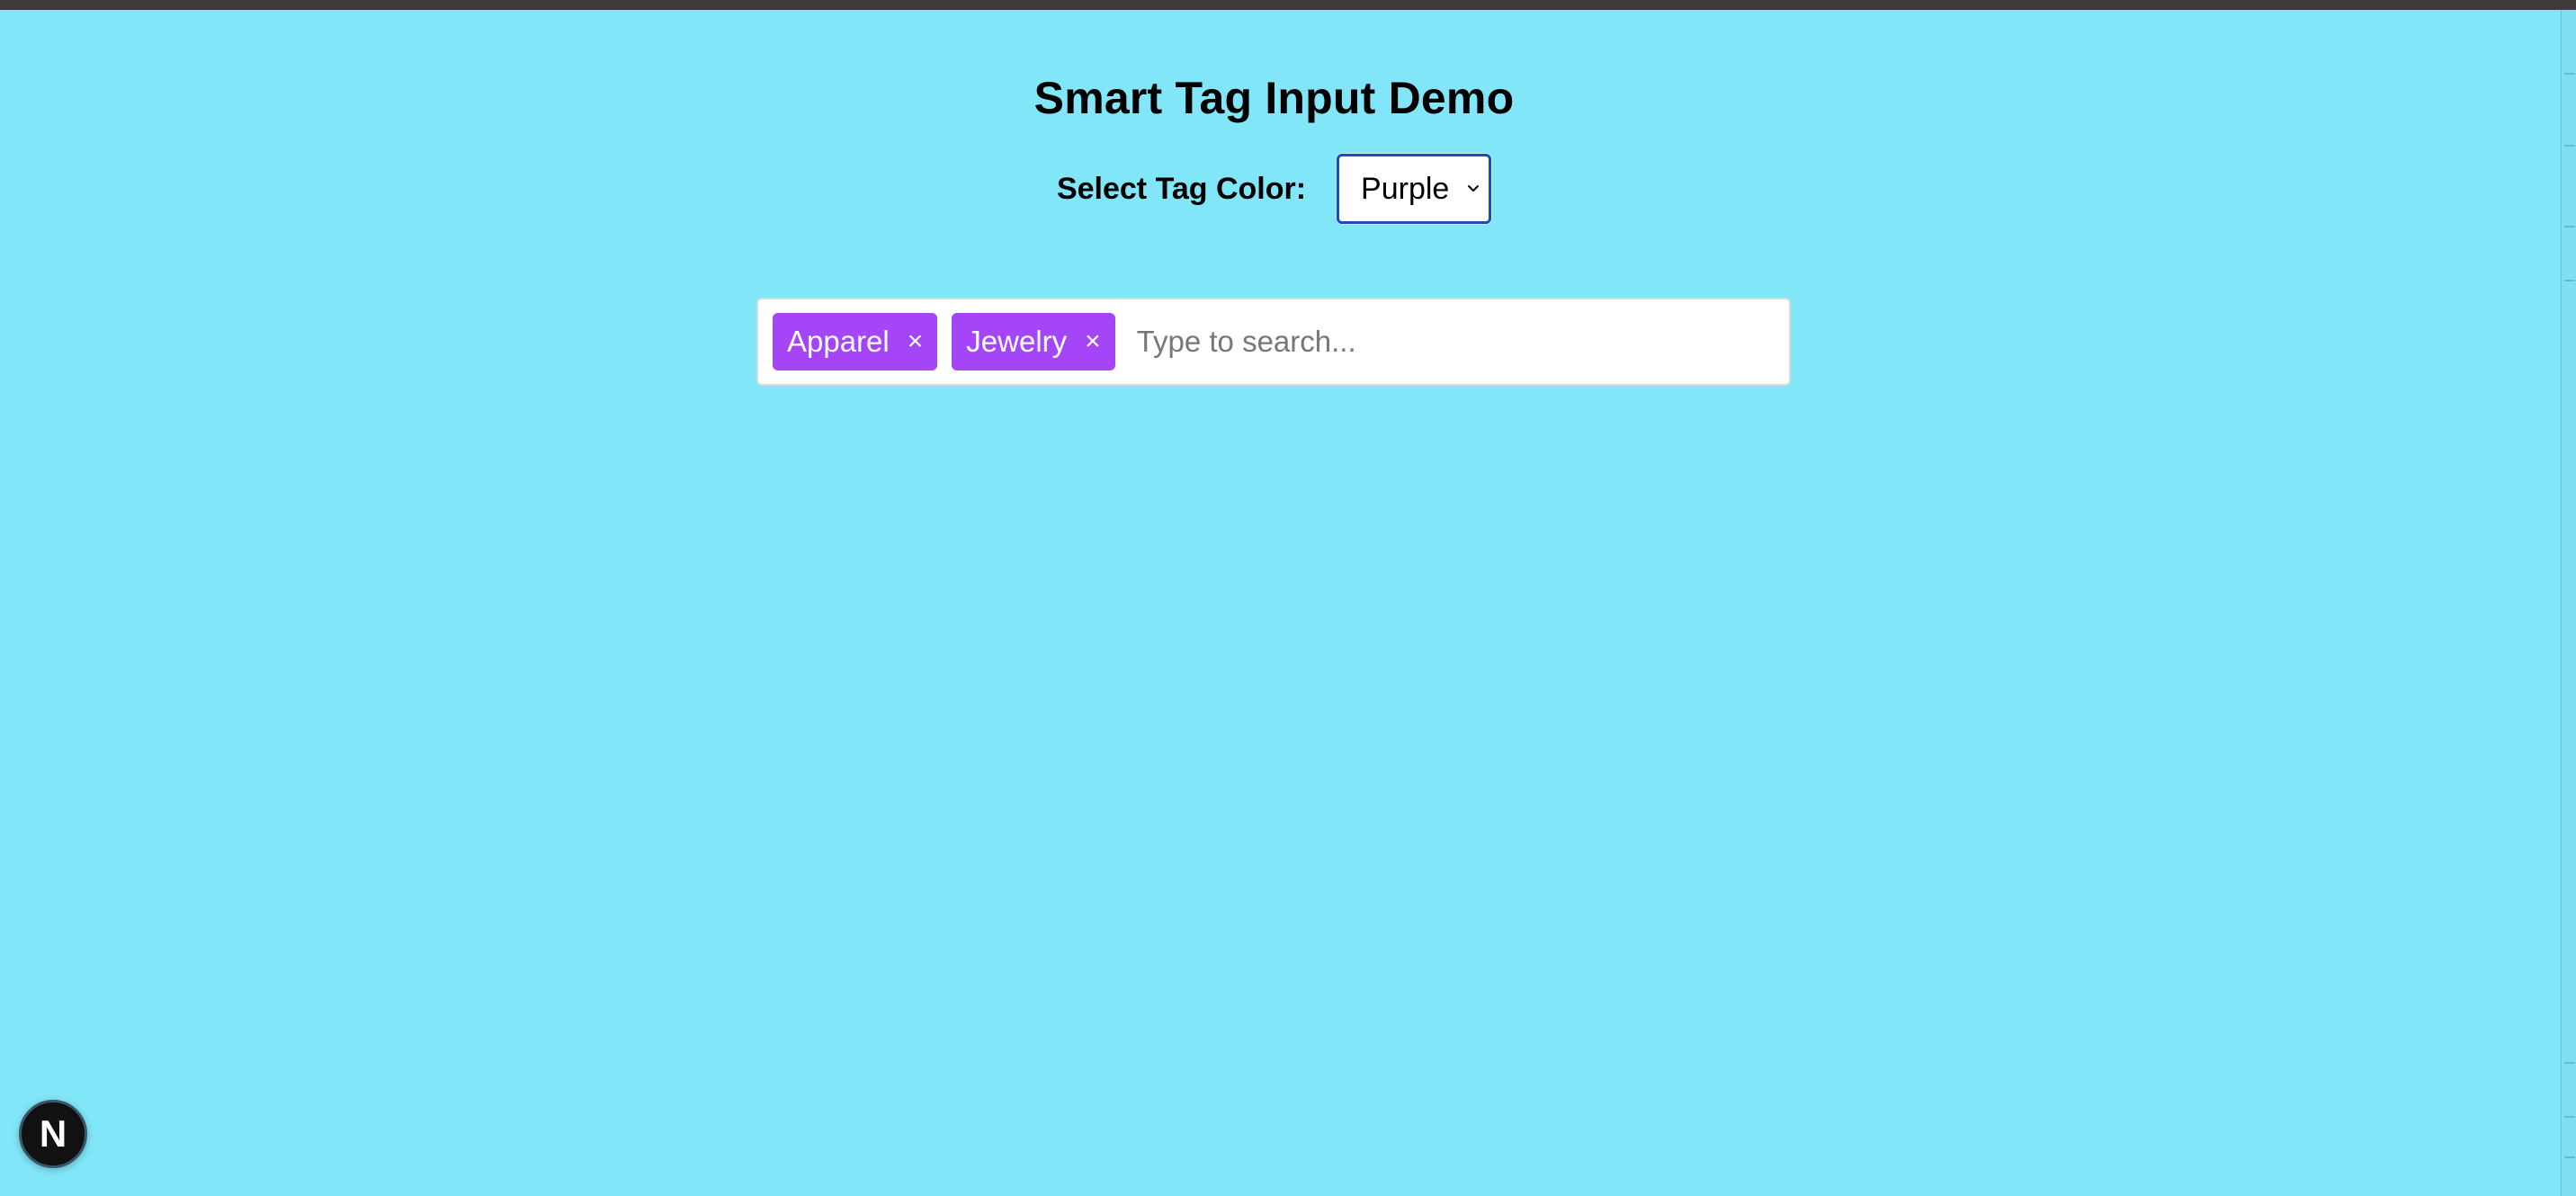 The image size is (2576, 1196). I want to click on next-logo-icon: N, so click(53, 1134).